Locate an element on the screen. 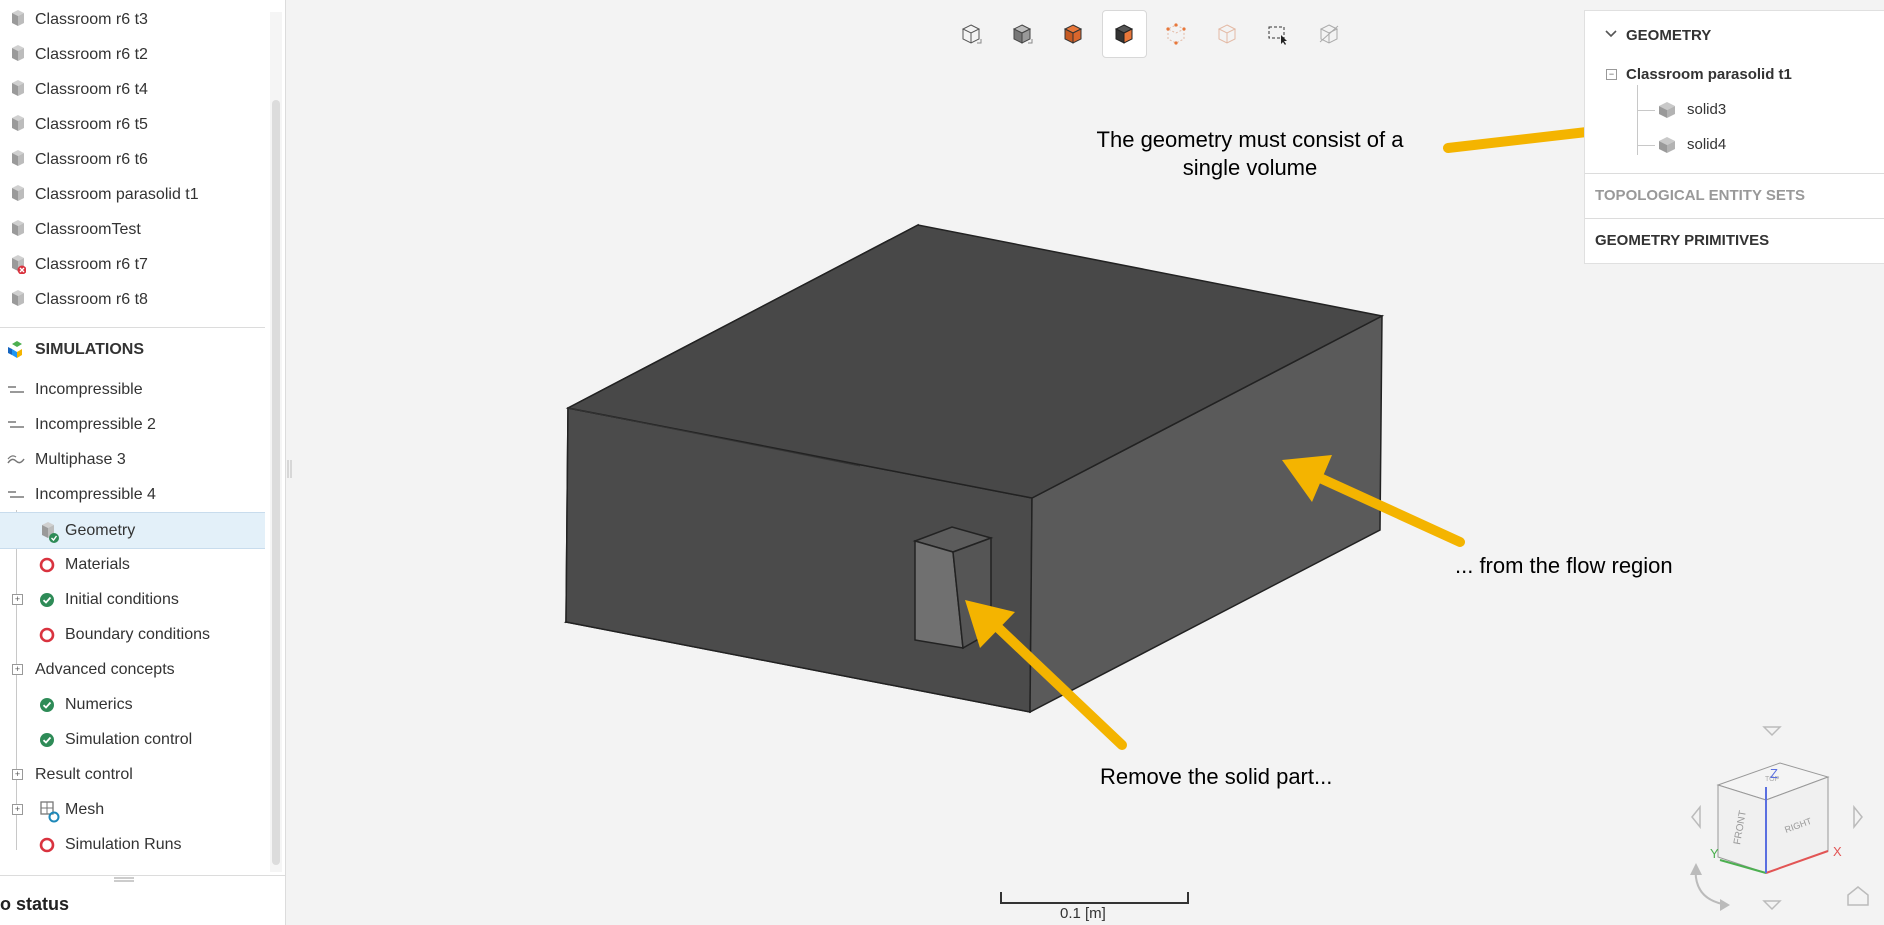 The width and height of the screenshot is (1884, 925). axis-y-label: Y is located at coordinates (1714, 853).